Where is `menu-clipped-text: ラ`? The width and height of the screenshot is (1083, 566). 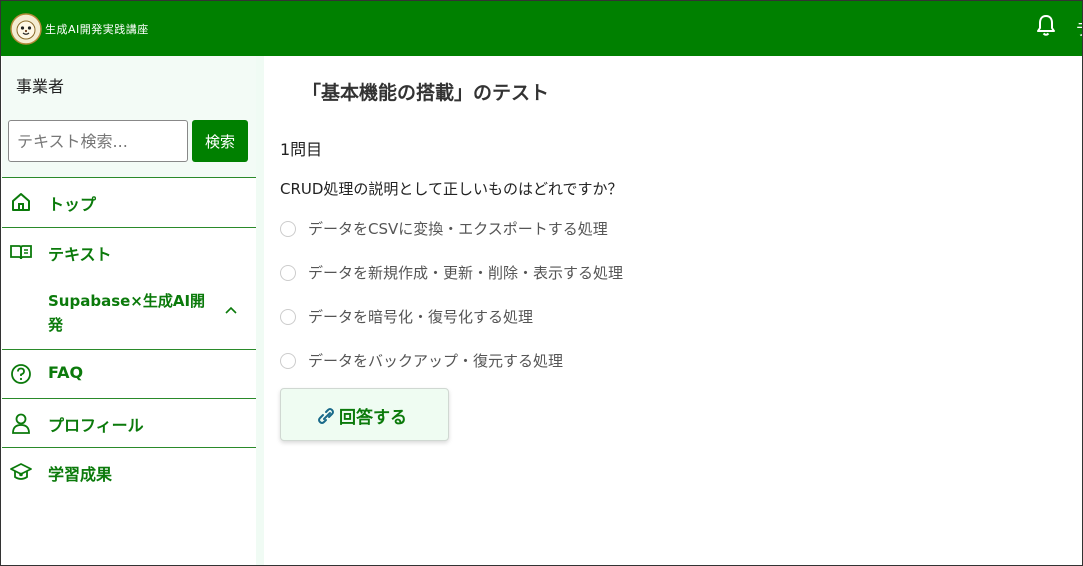 menu-clipped-text: ラ is located at coordinates (1078, 28).